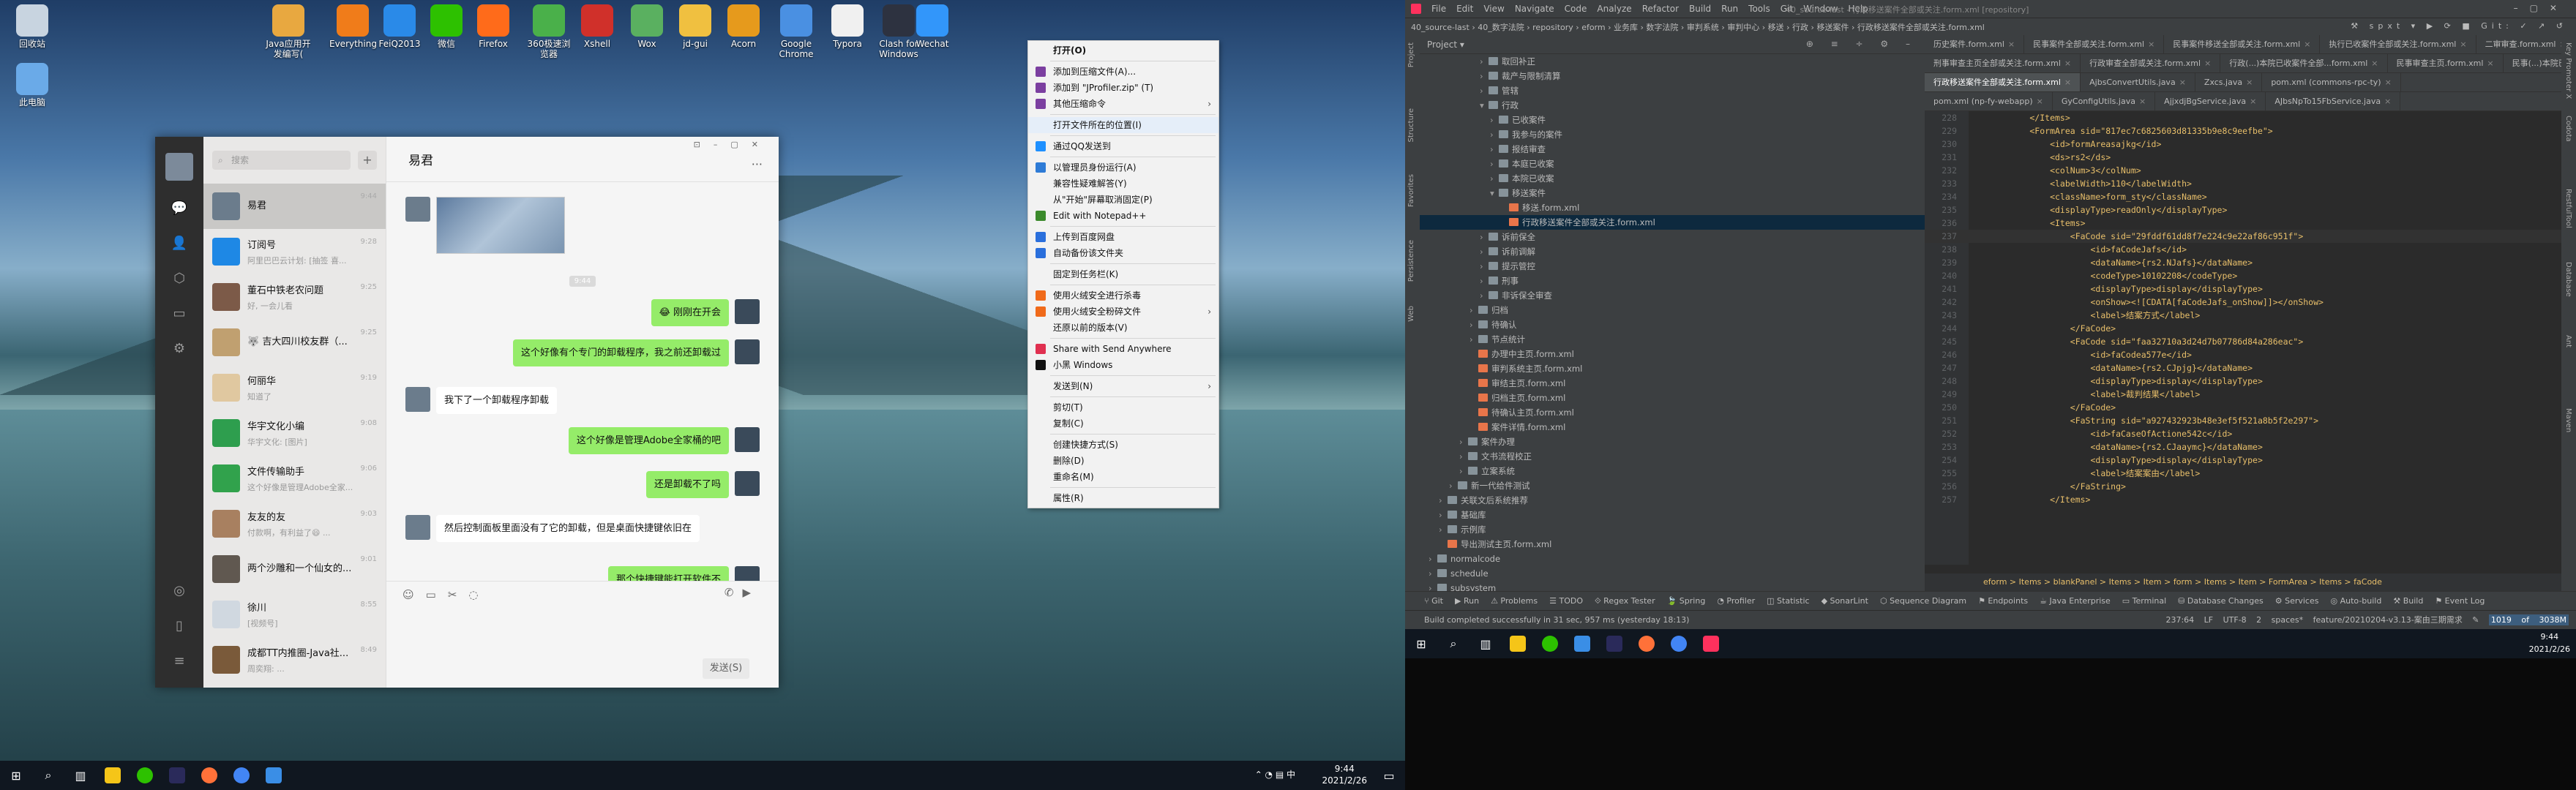  What do you see at coordinates (1672, 515) in the screenshot?
I see `tree-node: › 基础库` at bounding box center [1672, 515].